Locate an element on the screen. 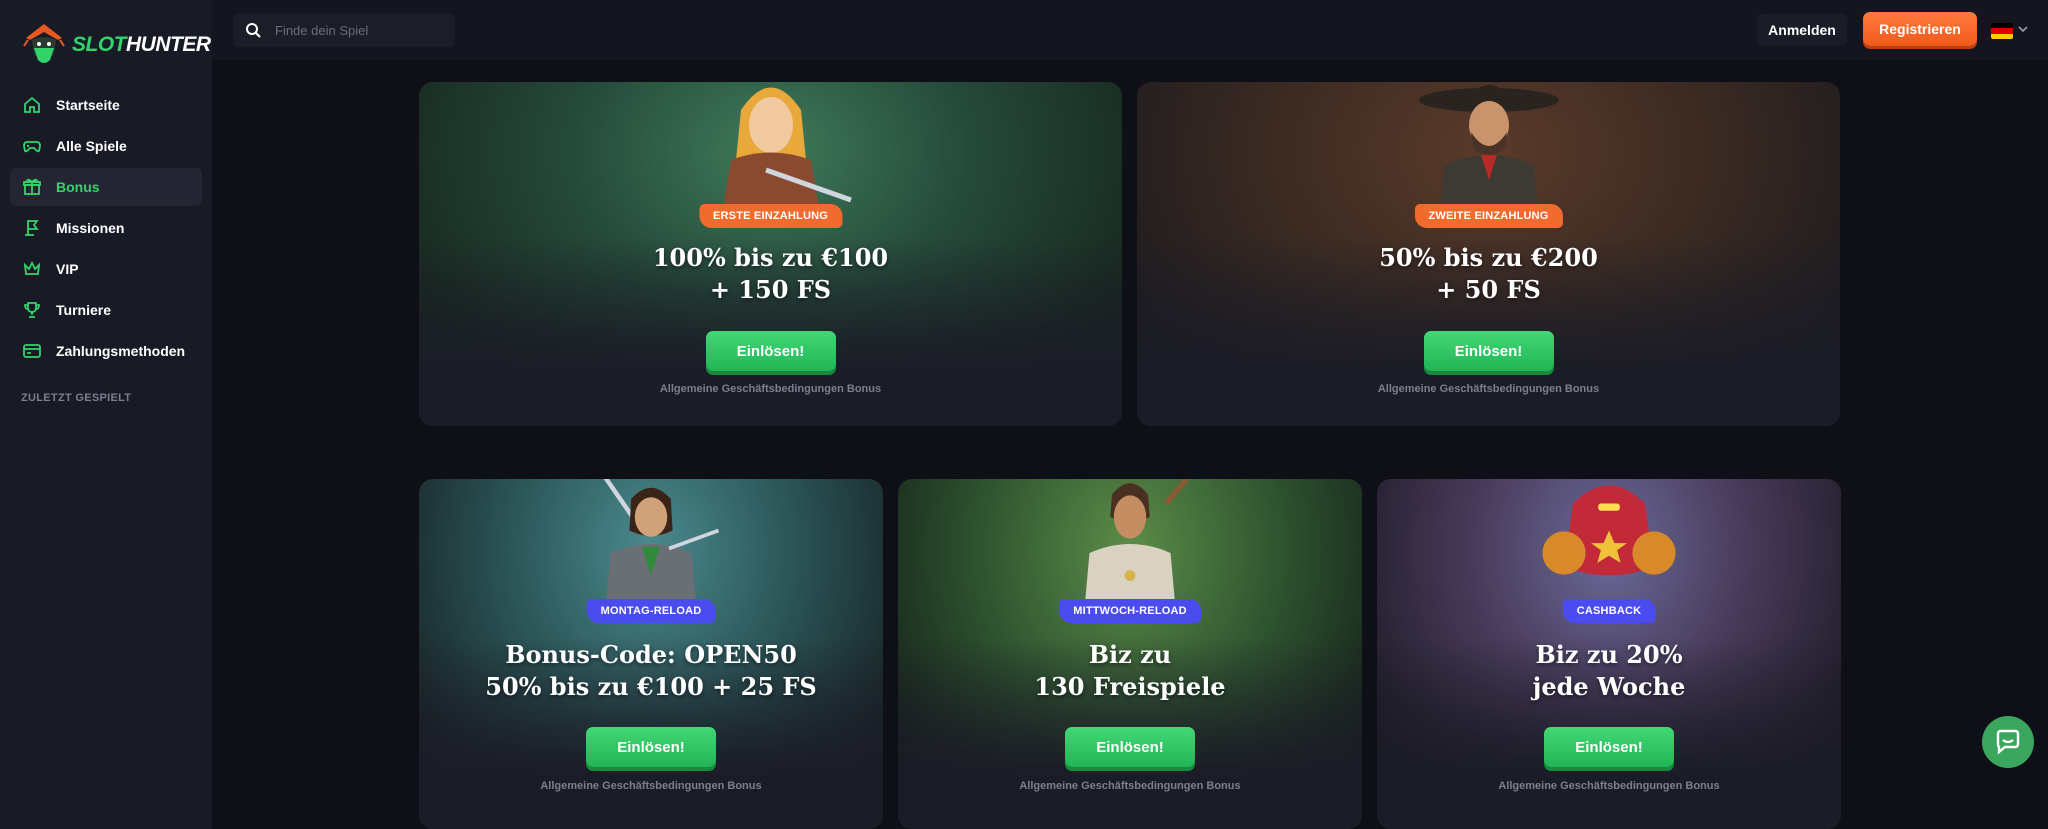  flag-icon is located at coordinates (32, 228).